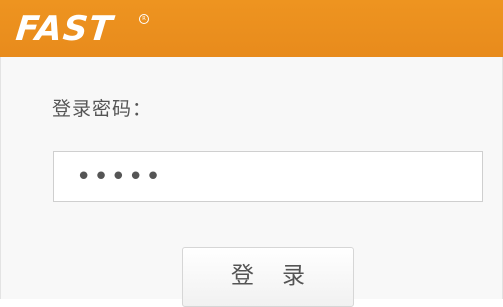 This screenshot has height=307, width=503. I want to click on login-button: 登录, so click(268, 277).